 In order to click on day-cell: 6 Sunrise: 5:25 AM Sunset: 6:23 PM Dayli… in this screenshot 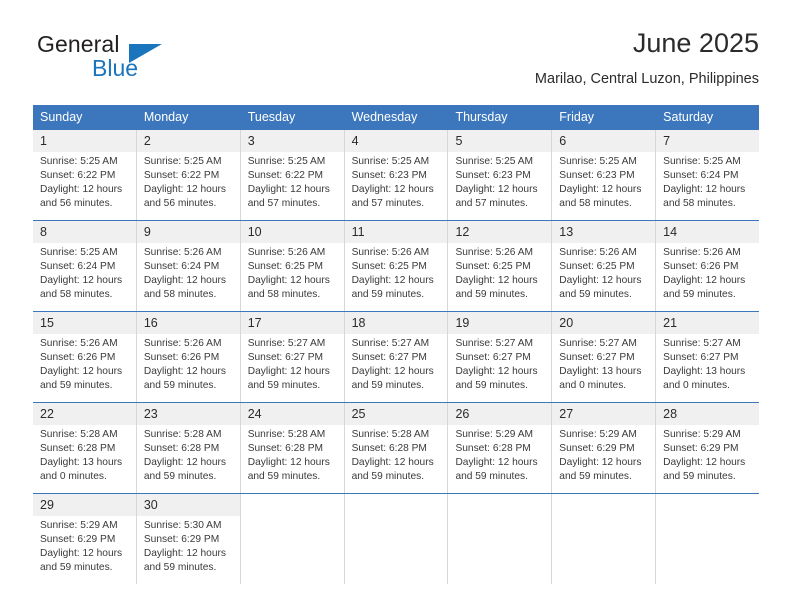, I will do `click(604, 175)`.